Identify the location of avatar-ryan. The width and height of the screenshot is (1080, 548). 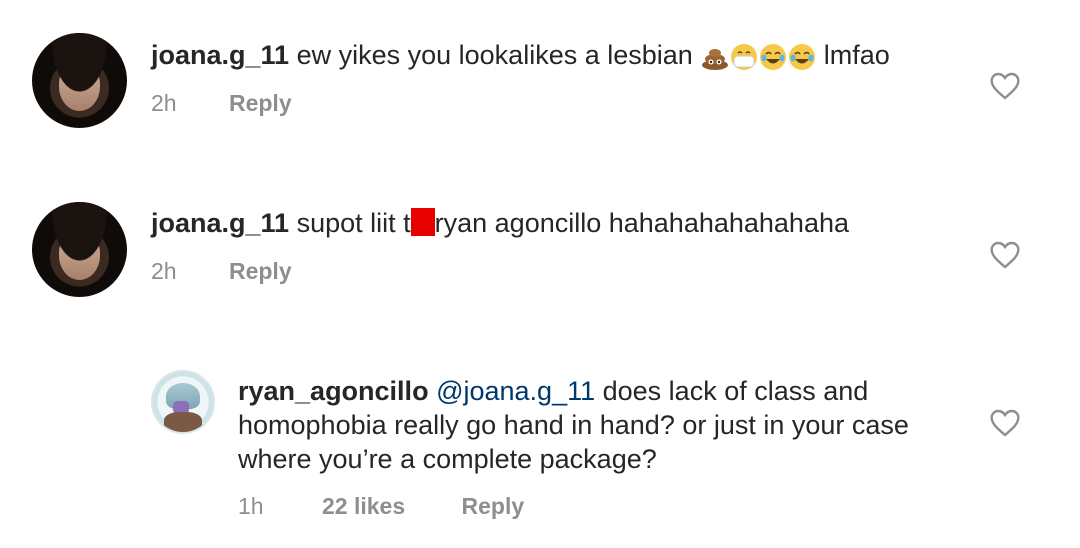
(183, 402).